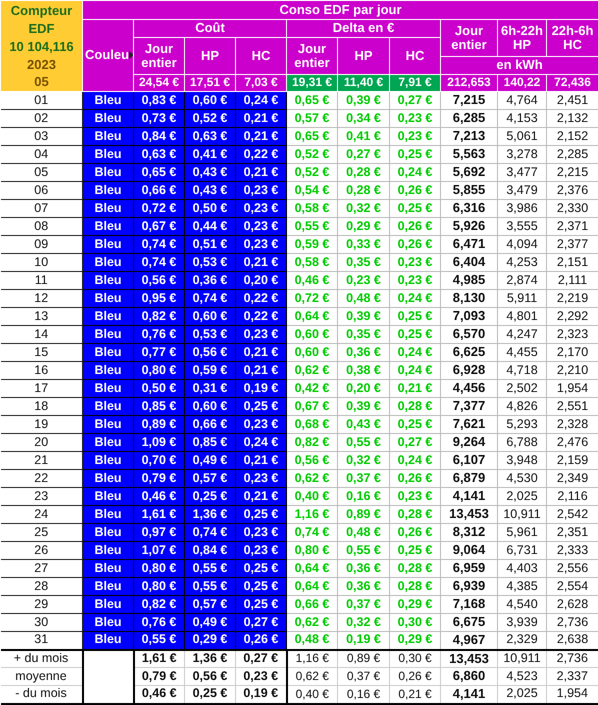 The image size is (598, 705). Describe the element at coordinates (159, 641) in the screenshot. I see `table-cell: 0,55 €` at that location.